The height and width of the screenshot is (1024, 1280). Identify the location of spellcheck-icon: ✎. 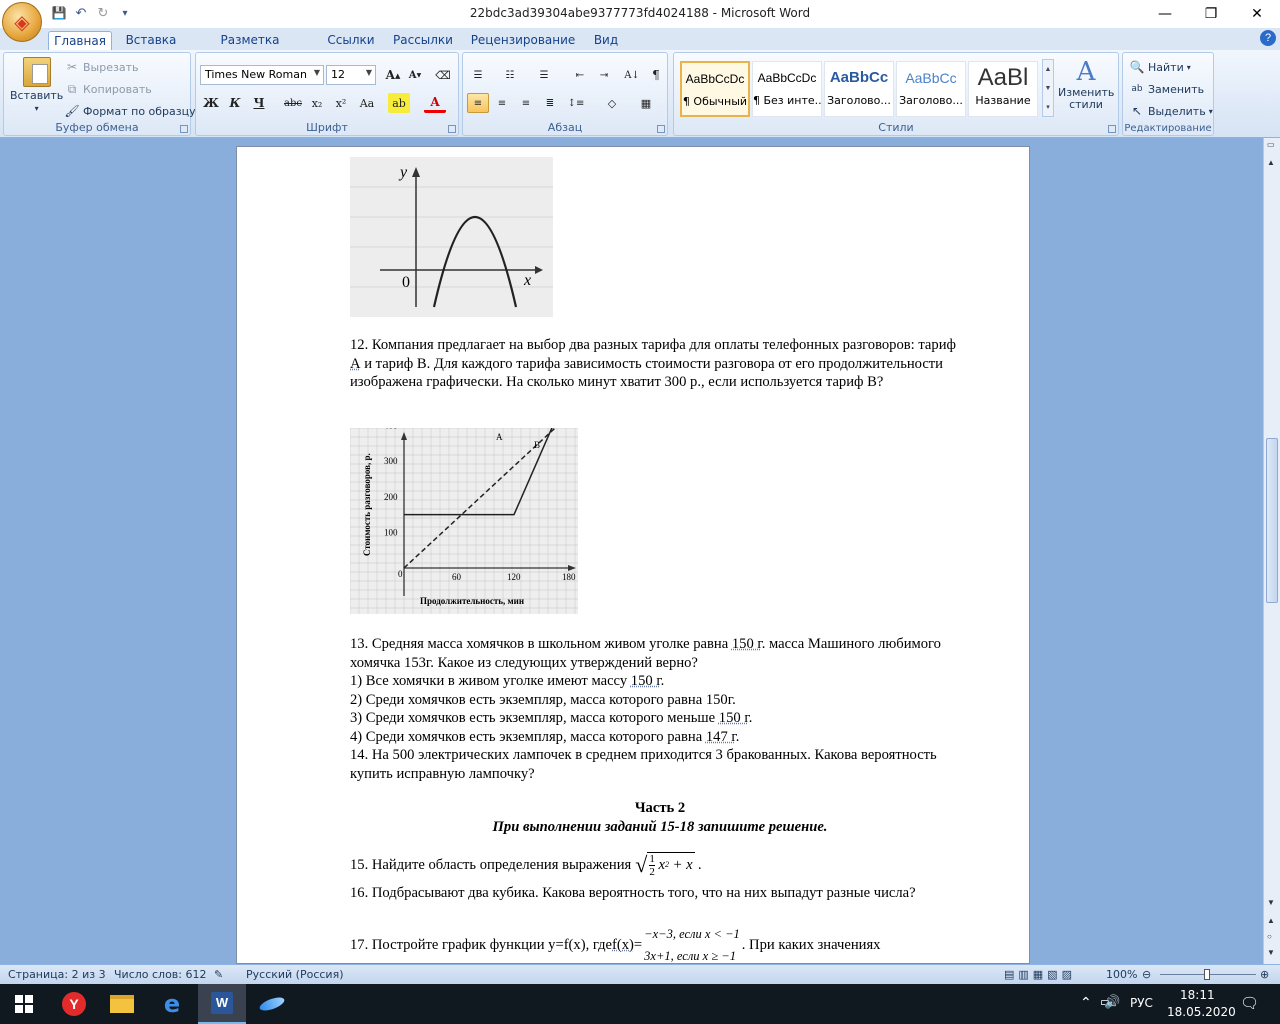
(218, 974).